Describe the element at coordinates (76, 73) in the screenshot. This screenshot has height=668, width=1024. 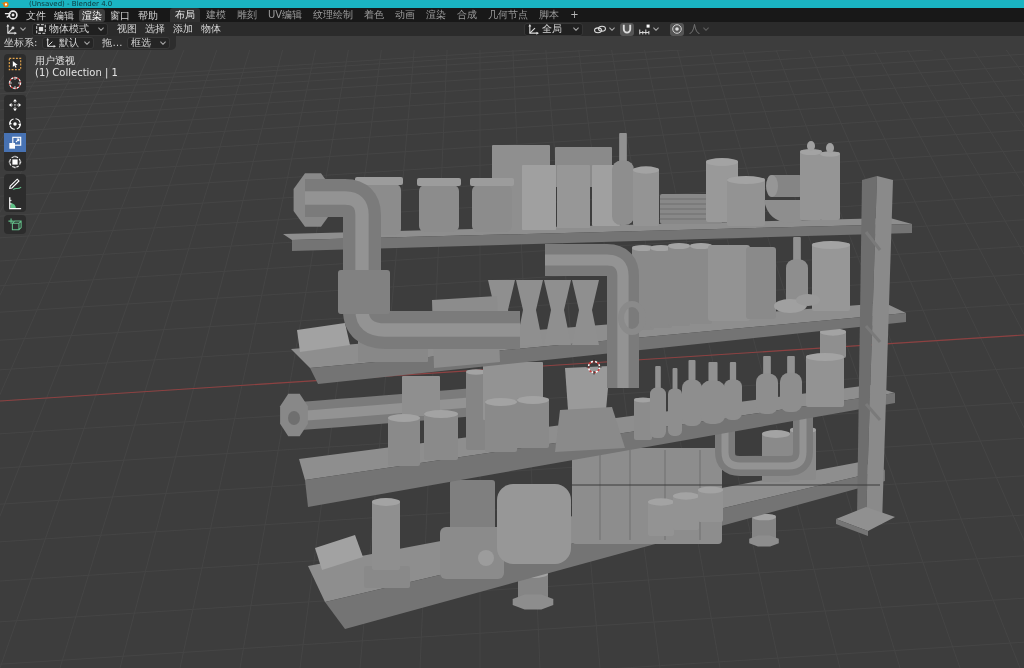
I see `collection-label: (1) Collection | 1` at that location.